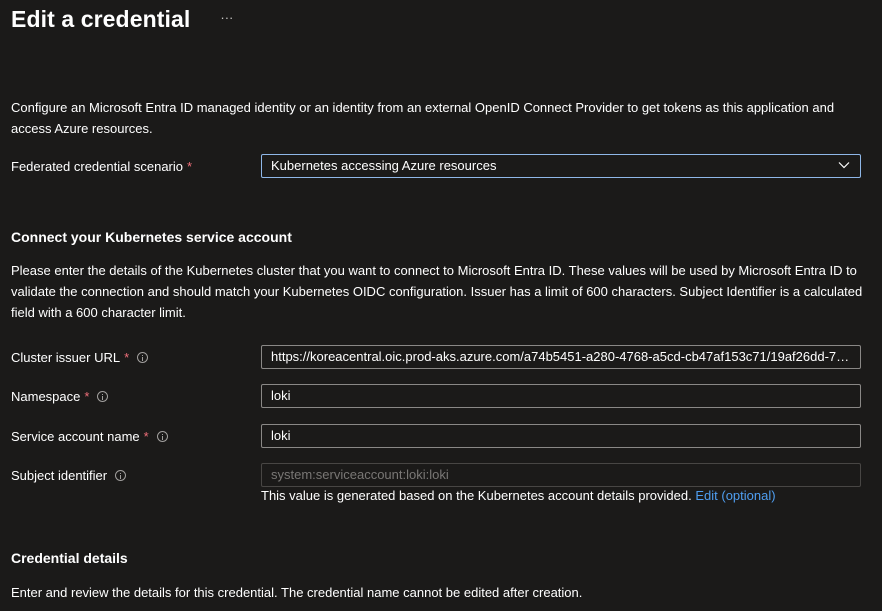 The height and width of the screenshot is (611, 882). Describe the element at coordinates (561, 396) in the screenshot. I see `namespace-input: loki` at that location.